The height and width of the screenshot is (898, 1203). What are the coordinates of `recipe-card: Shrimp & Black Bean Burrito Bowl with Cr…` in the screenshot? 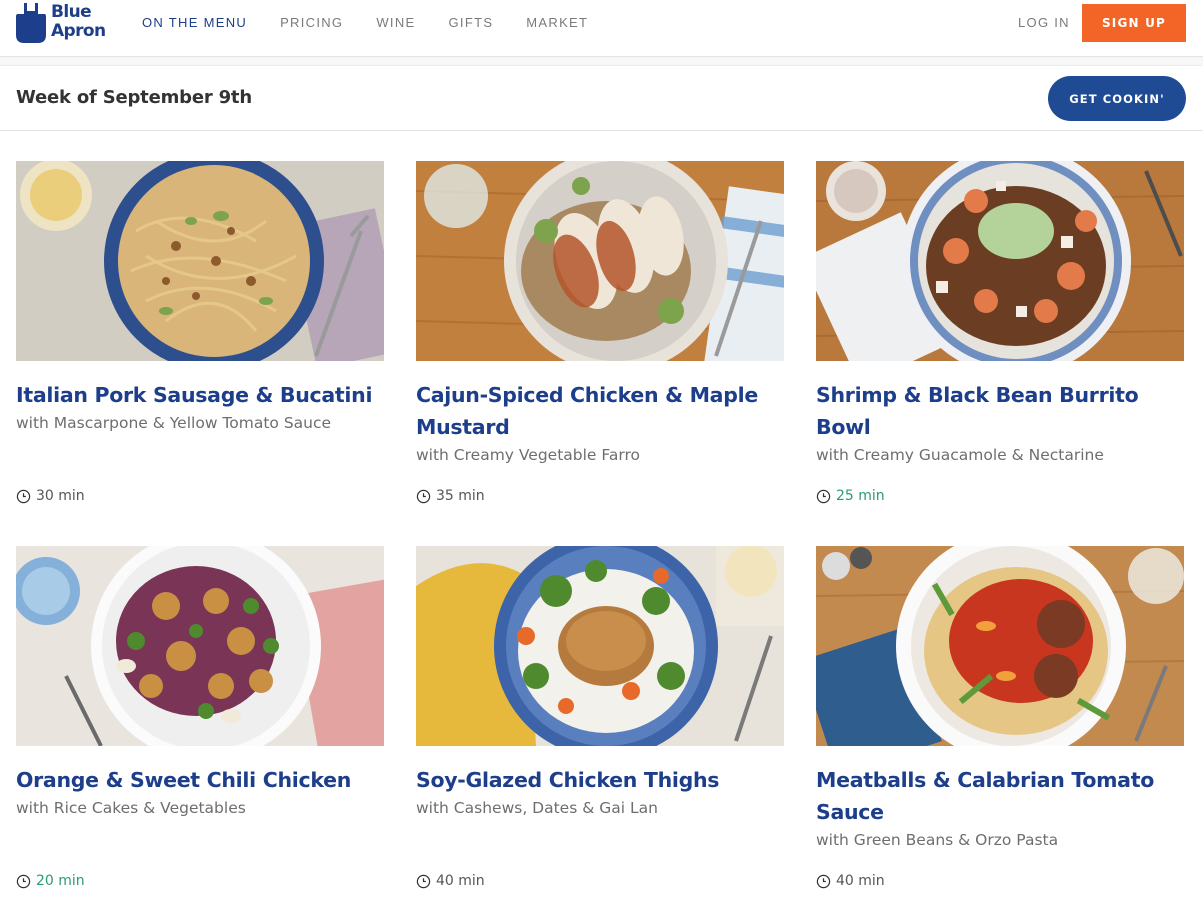 It's located at (1000, 332).